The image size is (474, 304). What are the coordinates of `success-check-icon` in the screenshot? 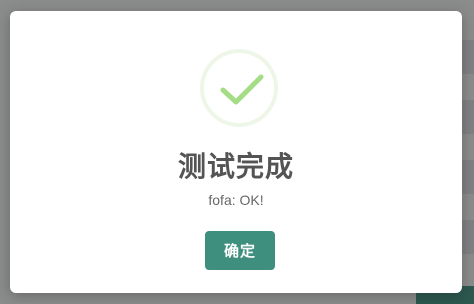 It's located at (239, 88).